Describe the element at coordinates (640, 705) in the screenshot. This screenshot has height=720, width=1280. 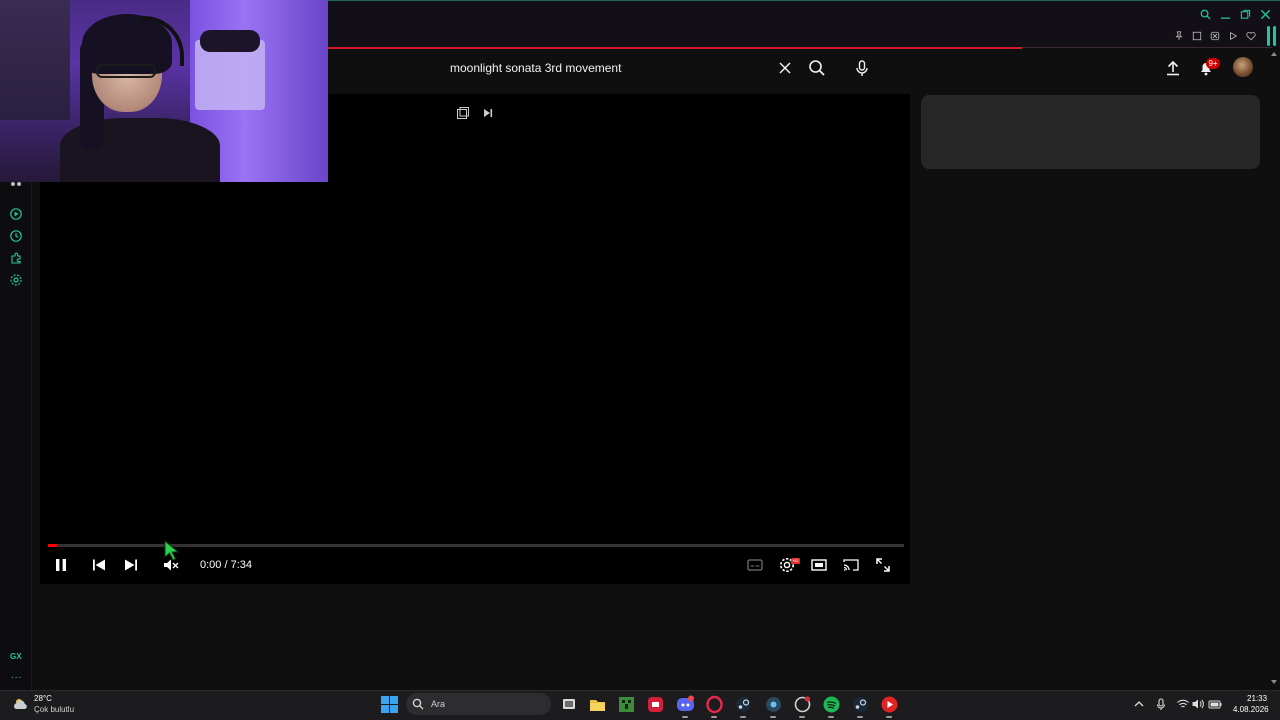
I see `windows-taskbar` at that location.